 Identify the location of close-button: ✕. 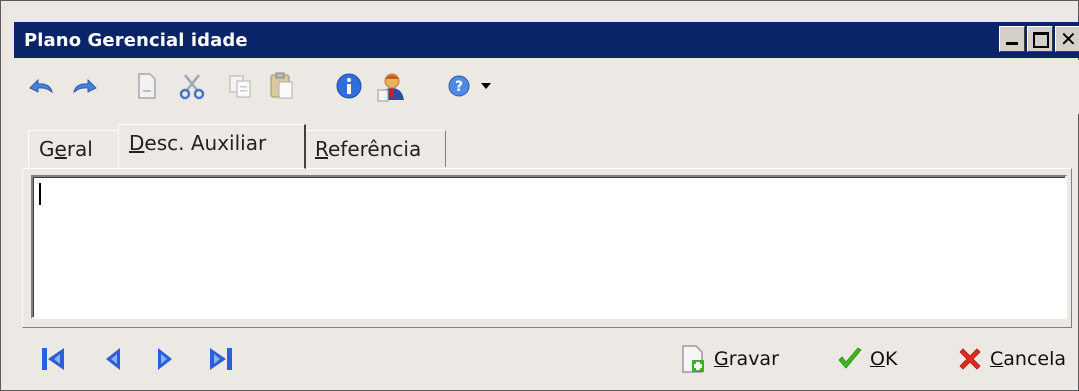
(1067, 39).